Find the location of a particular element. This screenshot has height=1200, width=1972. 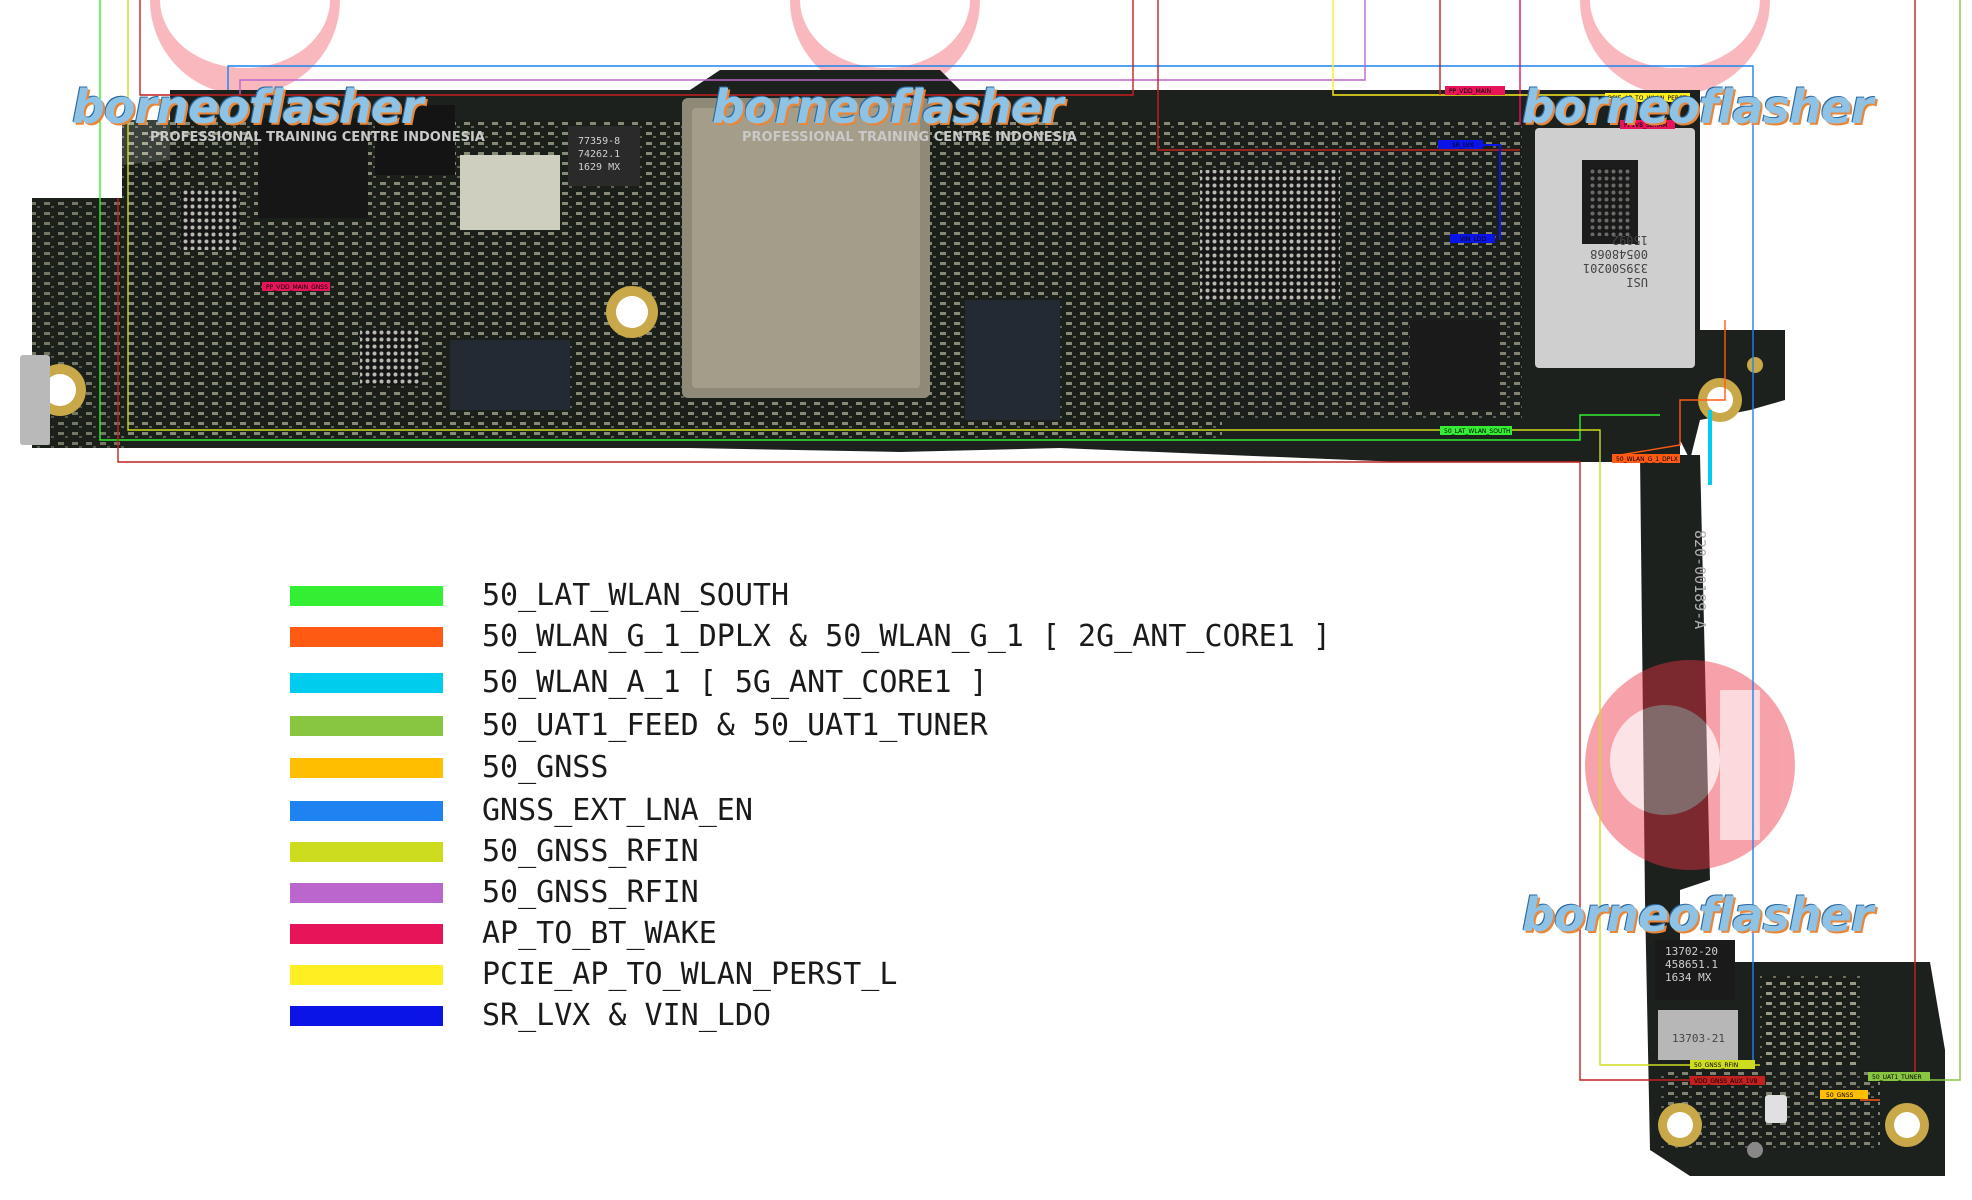

legend-label: 50_WLAN_A_1 [ 5G_ANT_CORE1 ] is located at coordinates (735, 682).